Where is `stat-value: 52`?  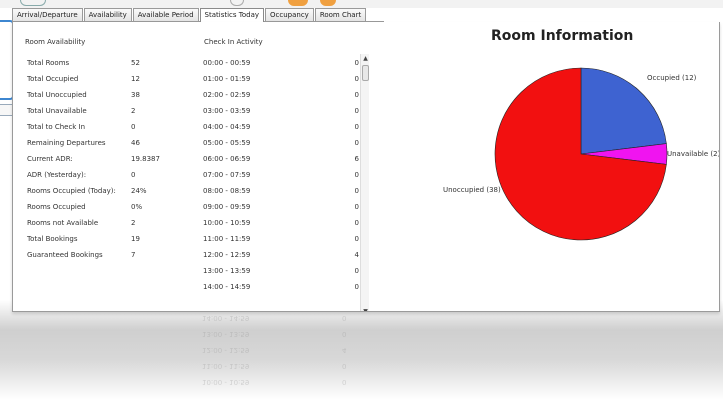
stat-value: 52 is located at coordinates (135, 63).